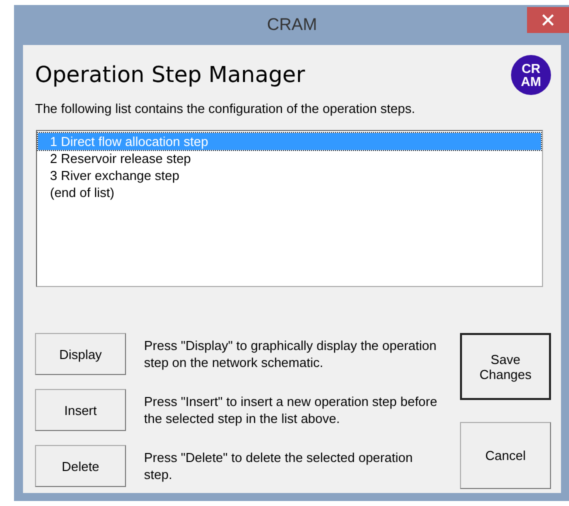 This screenshot has width=569, height=506. Describe the element at coordinates (80, 410) in the screenshot. I see `action-button: Insert` at that location.